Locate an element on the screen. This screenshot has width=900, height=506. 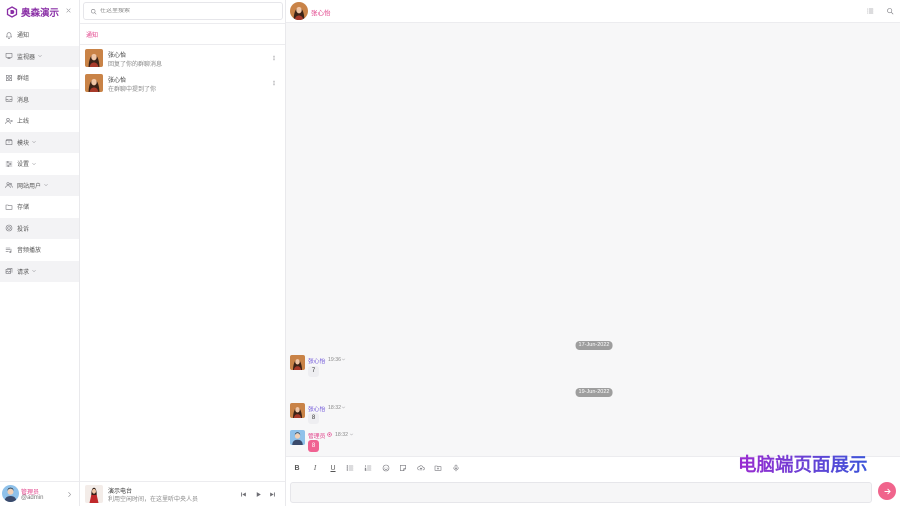
overlay-caption: 电脑端页面展示 is located at coordinates (803, 464).